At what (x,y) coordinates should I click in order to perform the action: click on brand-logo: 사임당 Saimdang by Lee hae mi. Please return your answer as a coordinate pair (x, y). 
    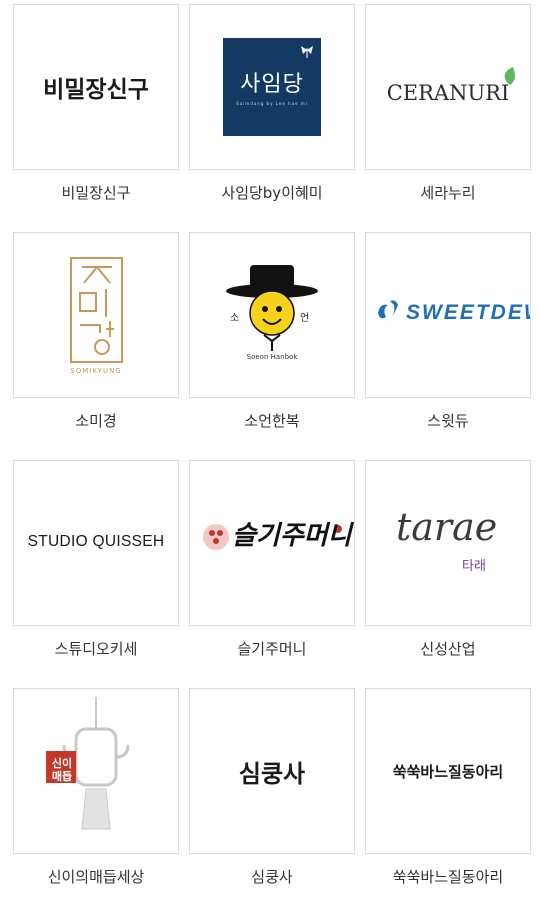
    Looking at the image, I should click on (272, 87).